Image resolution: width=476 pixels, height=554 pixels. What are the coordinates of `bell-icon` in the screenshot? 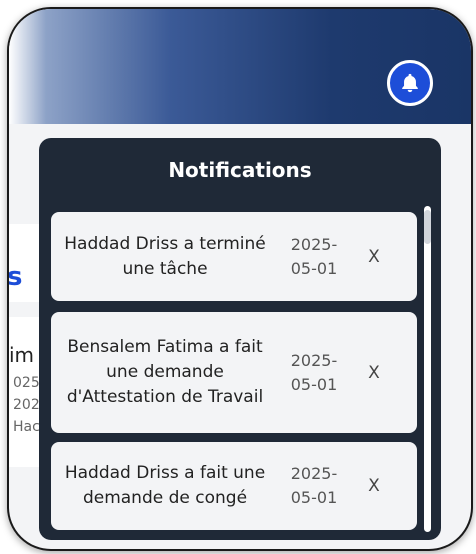 It's located at (410, 83).